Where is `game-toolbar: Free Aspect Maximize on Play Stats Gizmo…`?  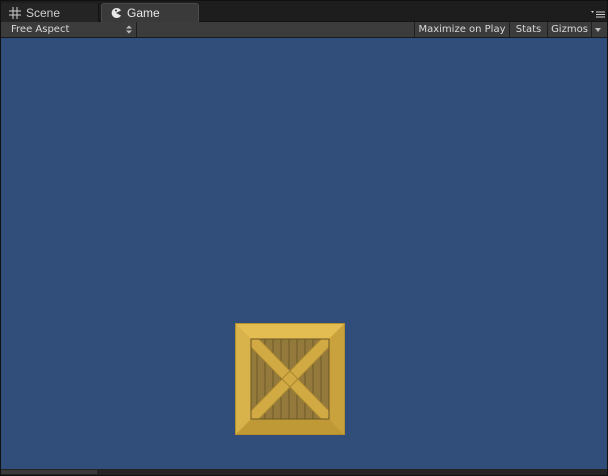 game-toolbar: Free Aspect Maximize on Play Stats Gizmo… is located at coordinates (304, 30).